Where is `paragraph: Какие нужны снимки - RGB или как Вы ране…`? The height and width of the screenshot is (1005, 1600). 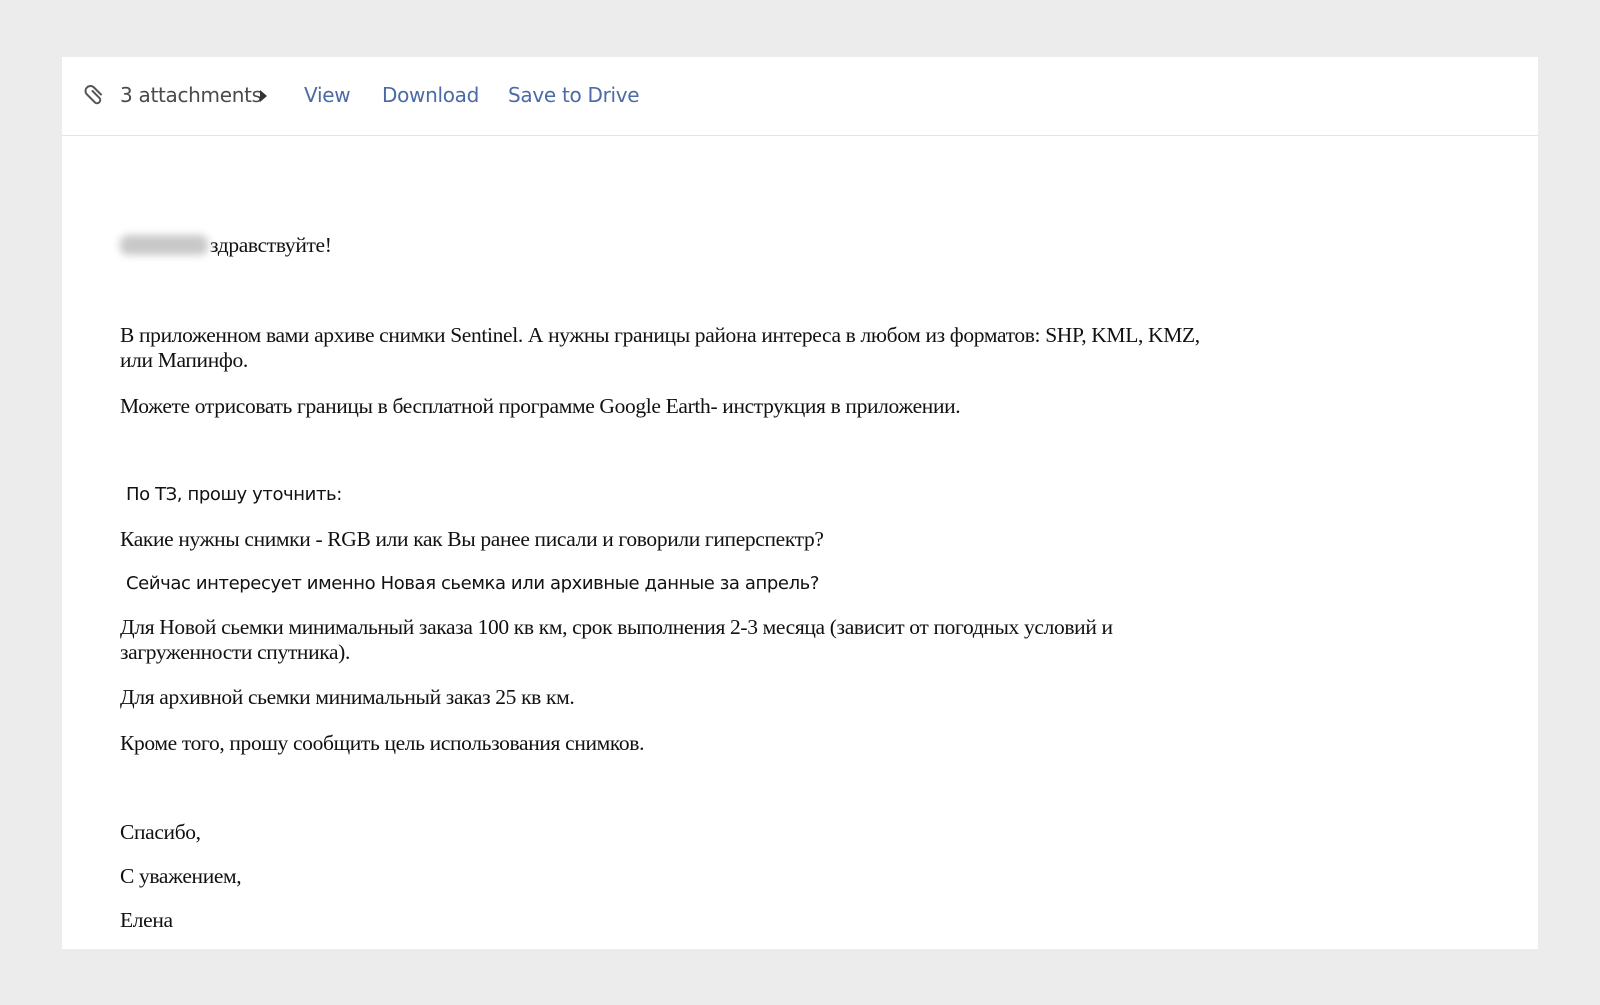 paragraph: Какие нужны снимки - RGB или как Вы ране… is located at coordinates (472, 539).